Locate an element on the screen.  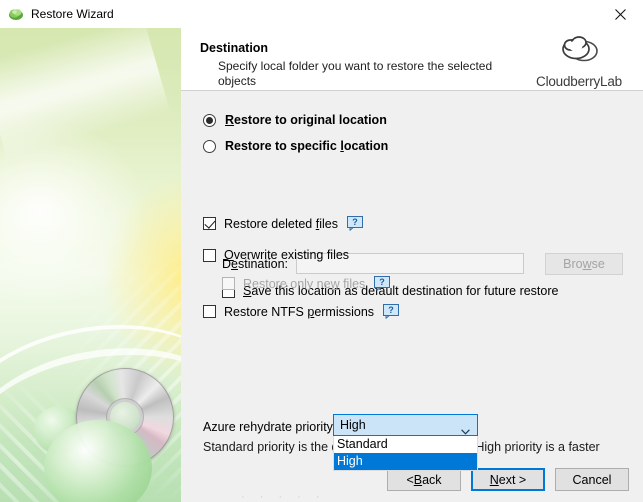
browse-label-post: se is located at coordinates (598, 264).